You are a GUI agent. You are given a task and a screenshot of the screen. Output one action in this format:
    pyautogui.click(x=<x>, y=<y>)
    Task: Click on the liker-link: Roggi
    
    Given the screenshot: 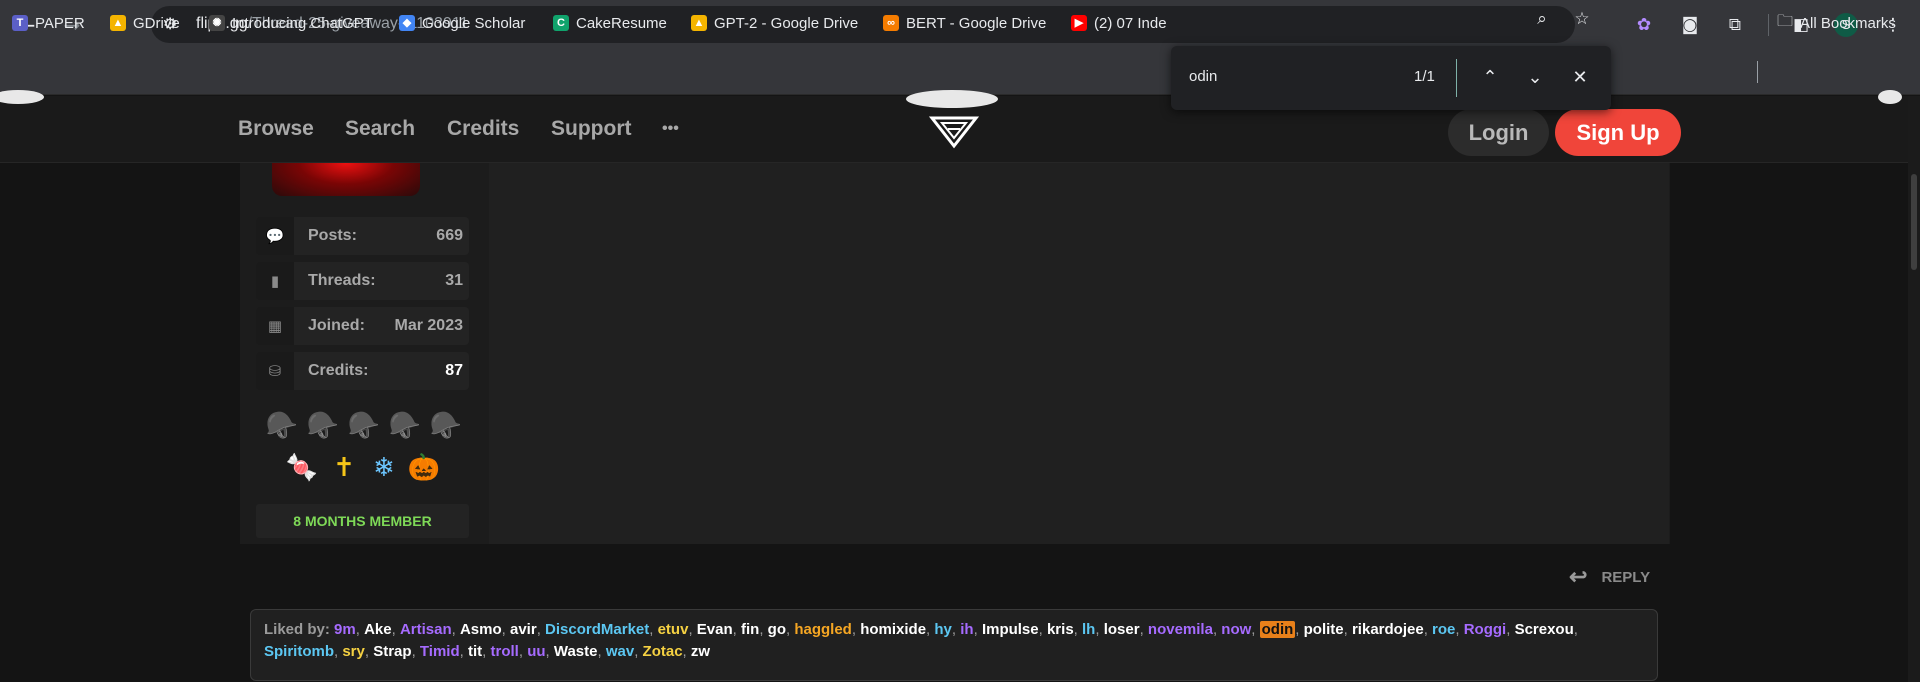 What is the action you would take?
    pyautogui.click(x=1485, y=629)
    